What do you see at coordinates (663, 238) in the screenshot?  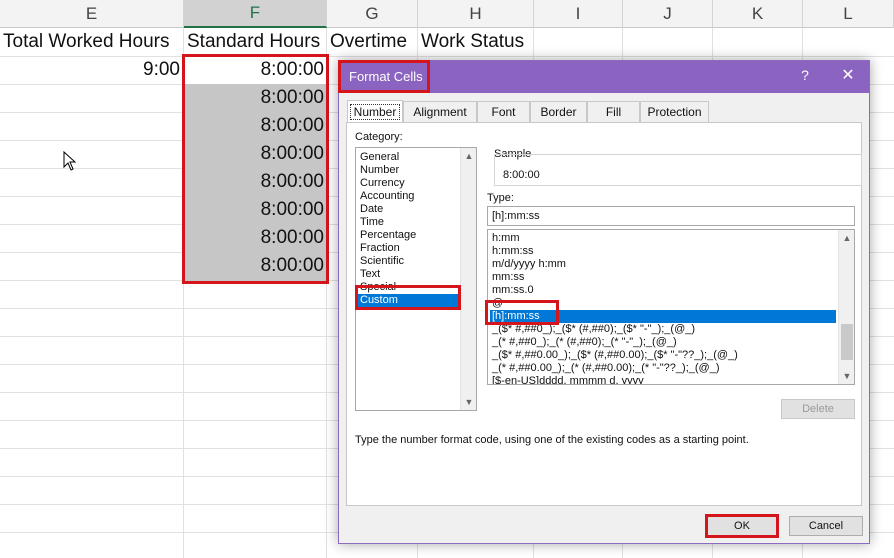 I see `type-item: h:mm` at bounding box center [663, 238].